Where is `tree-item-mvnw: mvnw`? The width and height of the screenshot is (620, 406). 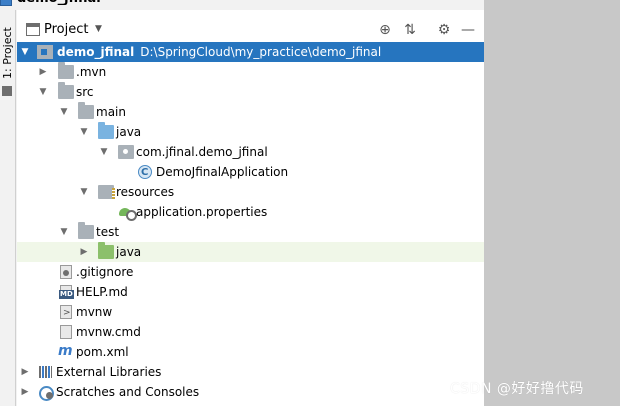
tree-item-mvnw: mvnw is located at coordinates (250, 312).